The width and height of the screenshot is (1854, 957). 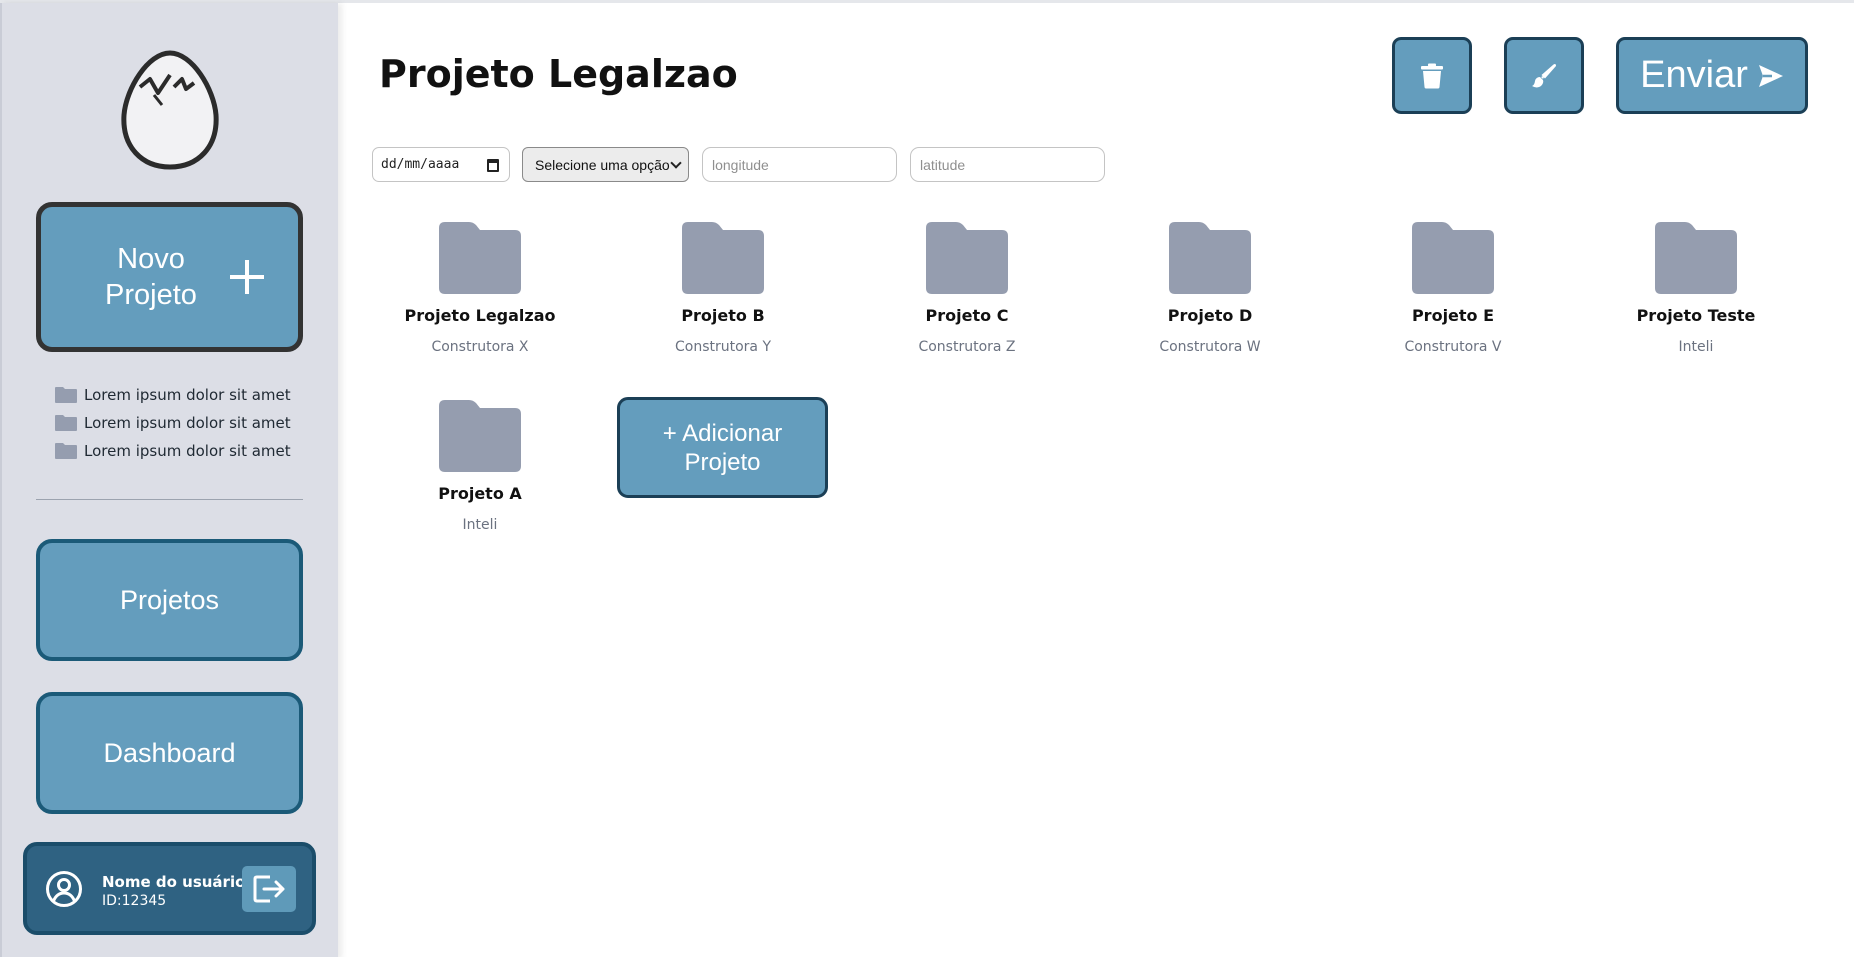 What do you see at coordinates (676, 163) in the screenshot?
I see `chevron-down-icon` at bounding box center [676, 163].